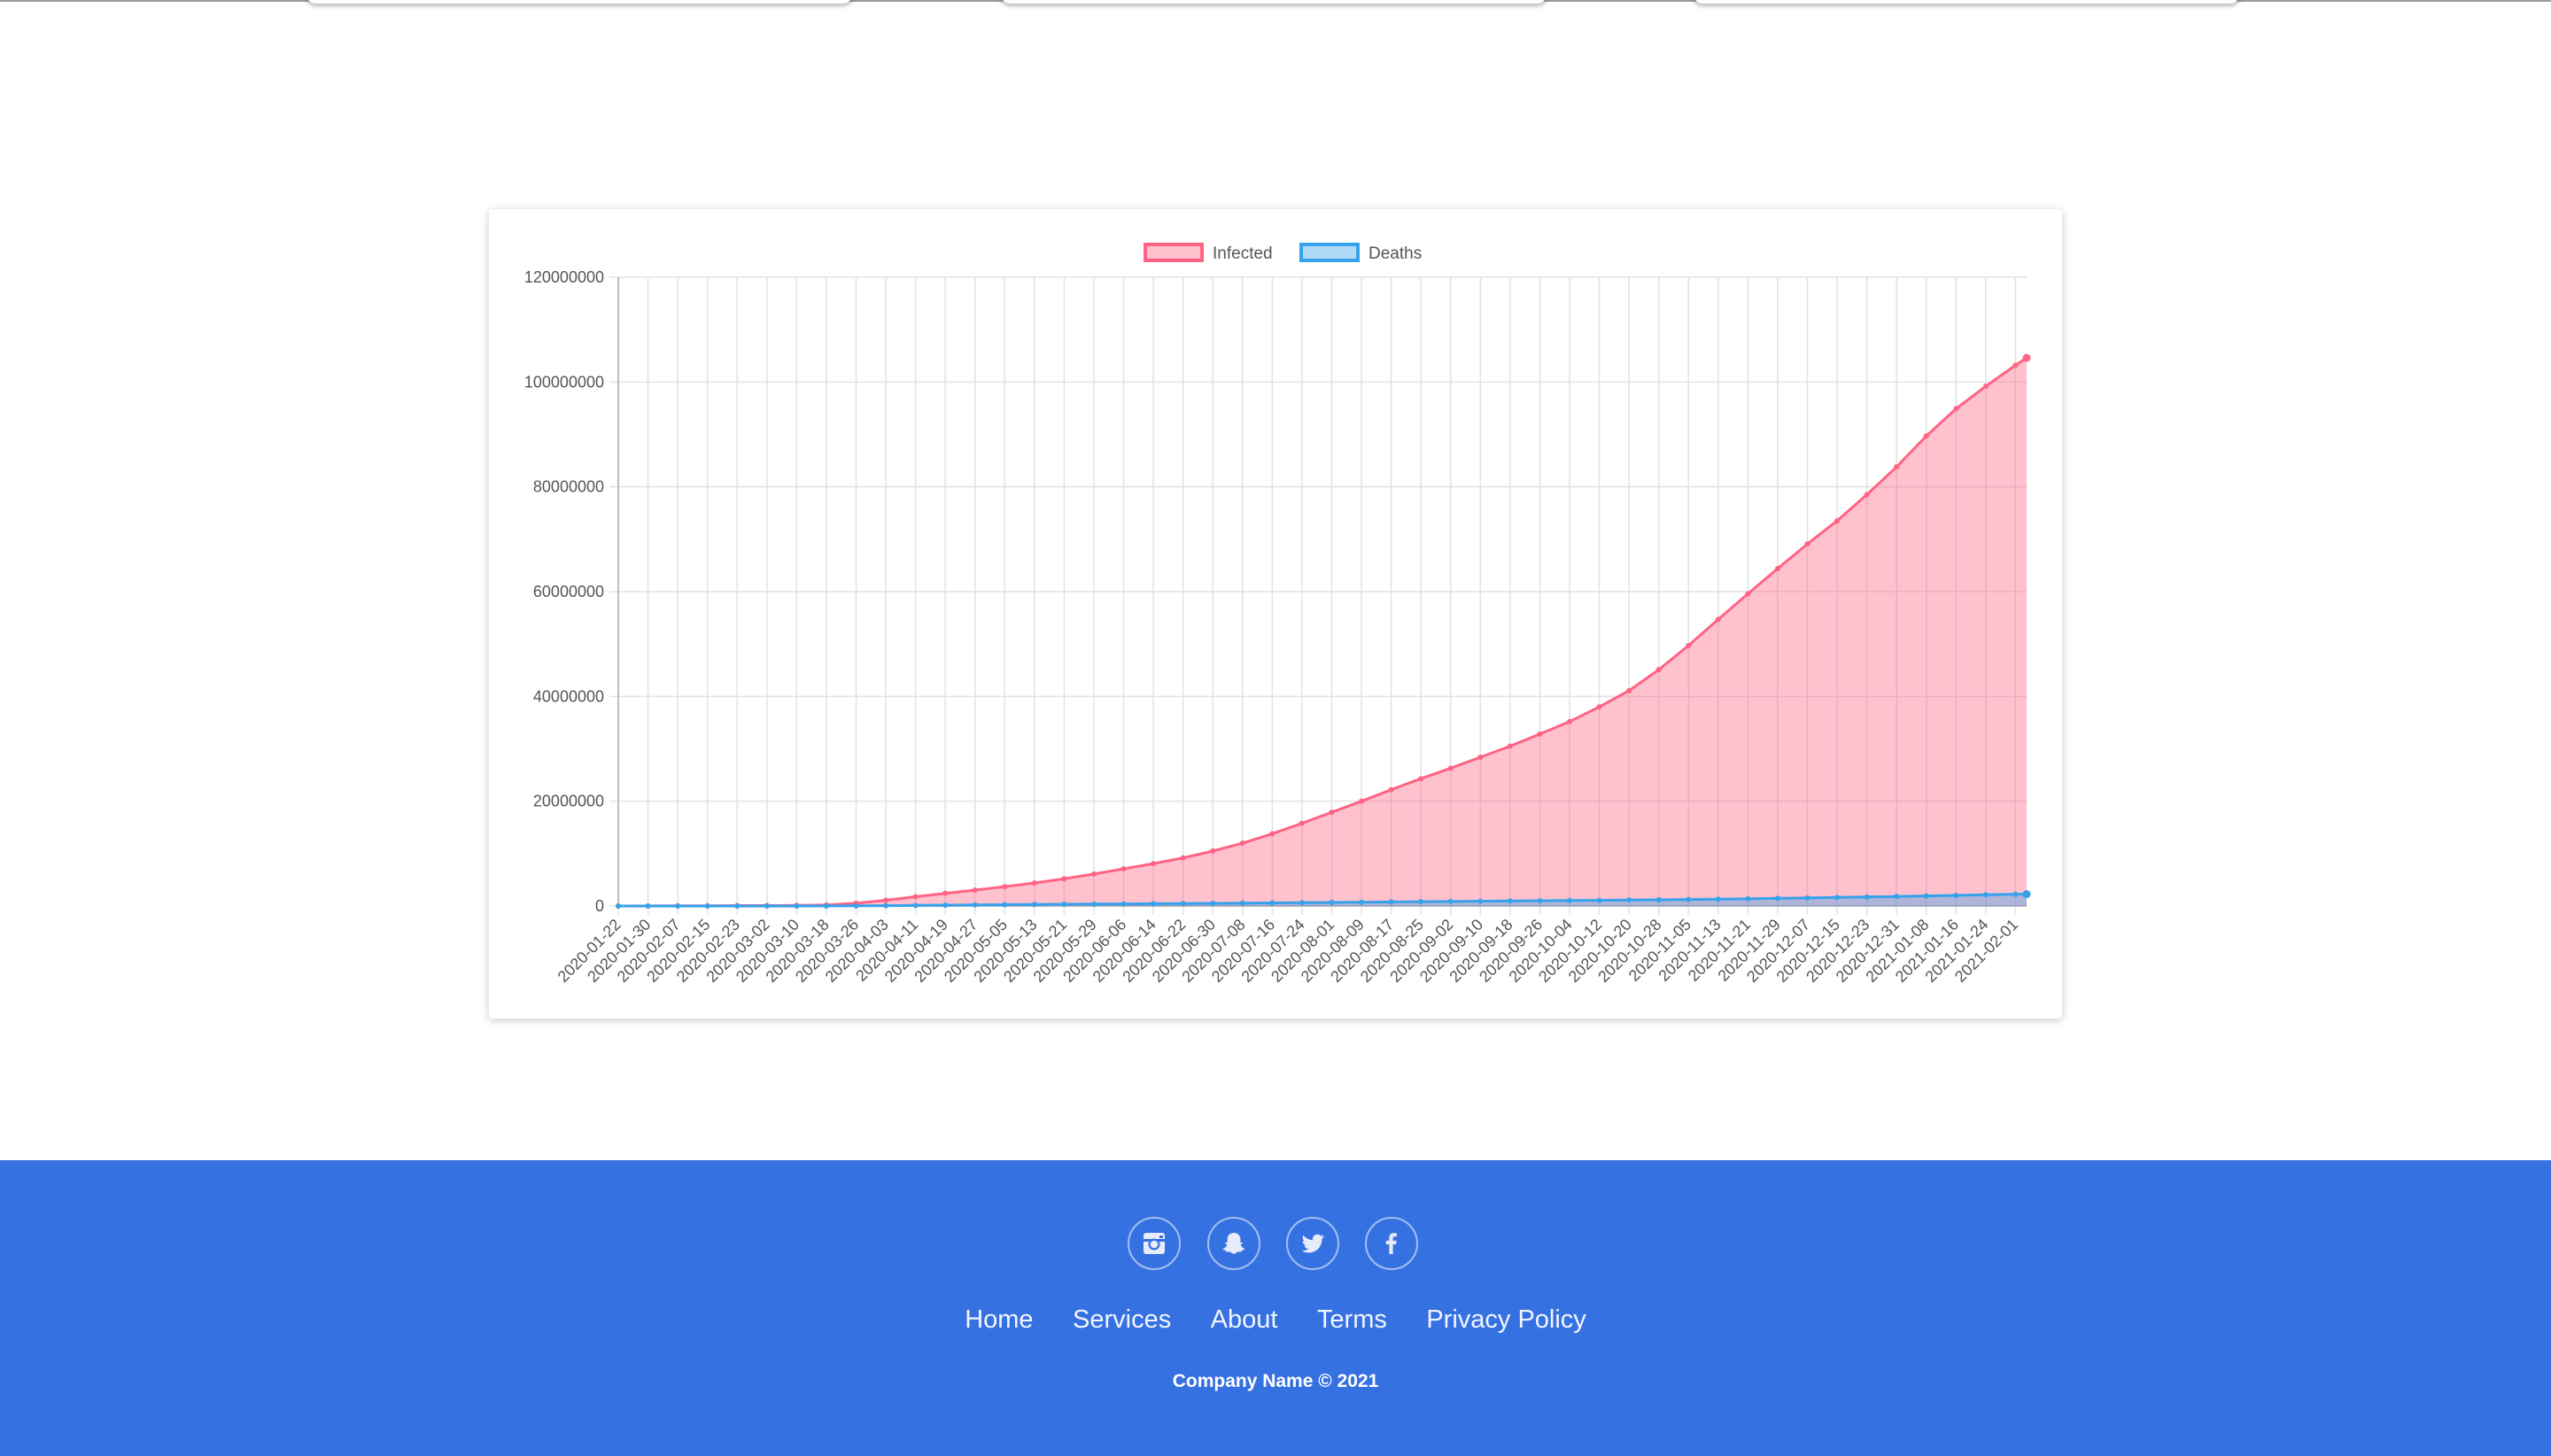  I want to click on legend-swatch-infected, so click(1174, 252).